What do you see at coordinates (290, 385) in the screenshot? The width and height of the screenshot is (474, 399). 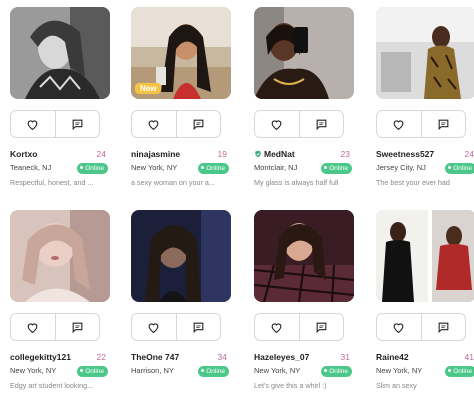 I see `profile-bio: Let's give this a whirl :)` at bounding box center [290, 385].